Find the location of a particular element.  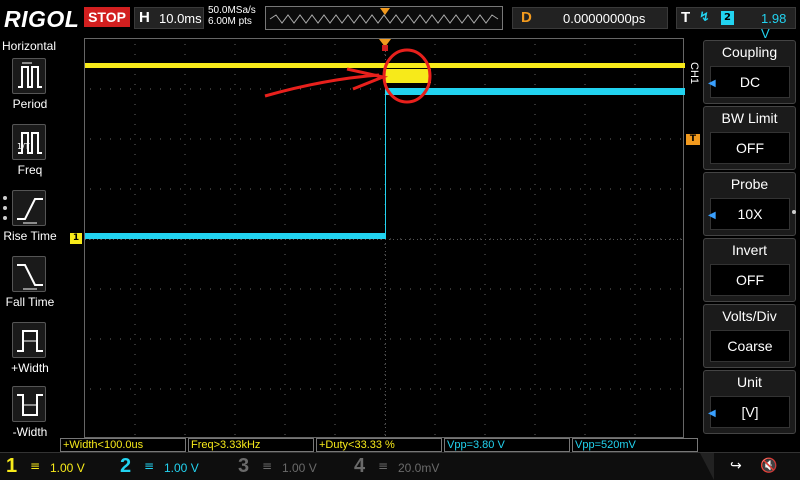

sample-rate: 50.0MSa/s is located at coordinates (232, 10).